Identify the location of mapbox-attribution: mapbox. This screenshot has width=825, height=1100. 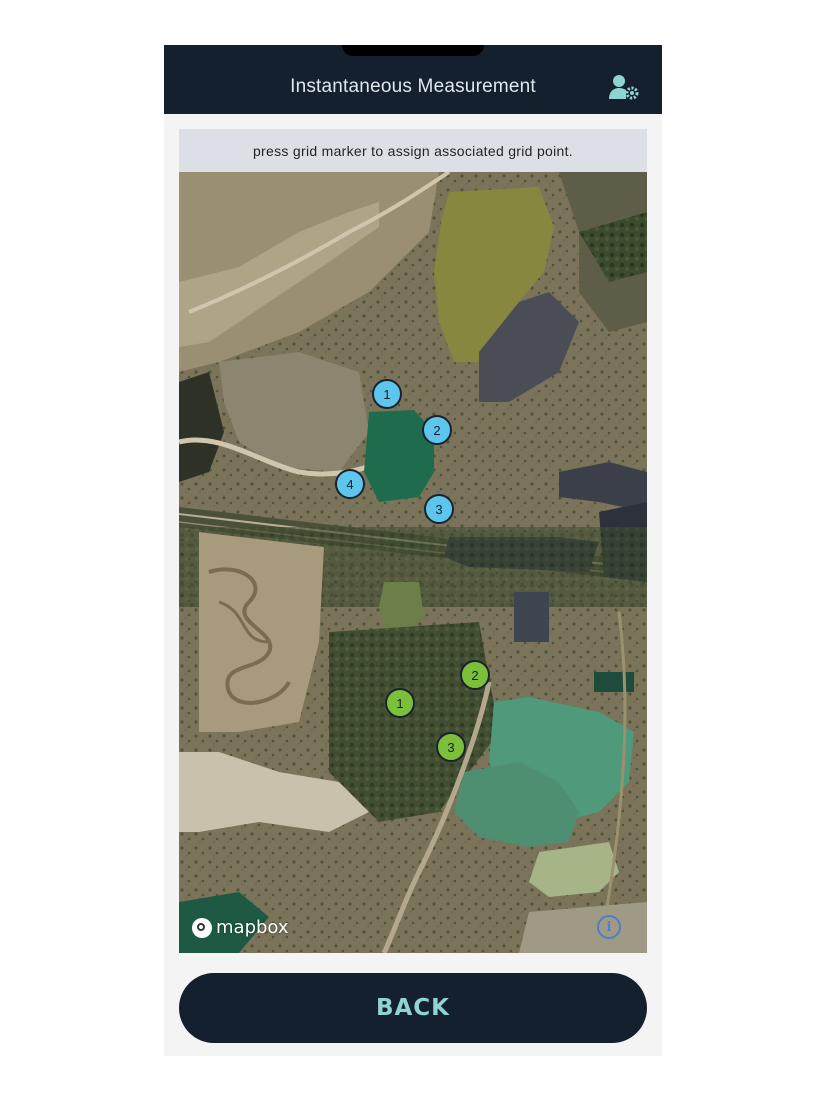
(240, 927).